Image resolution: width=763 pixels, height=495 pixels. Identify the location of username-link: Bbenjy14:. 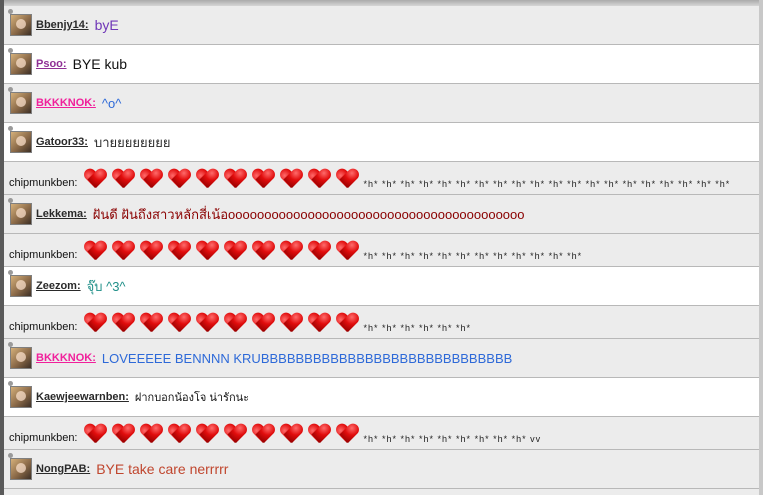
(62, 25).